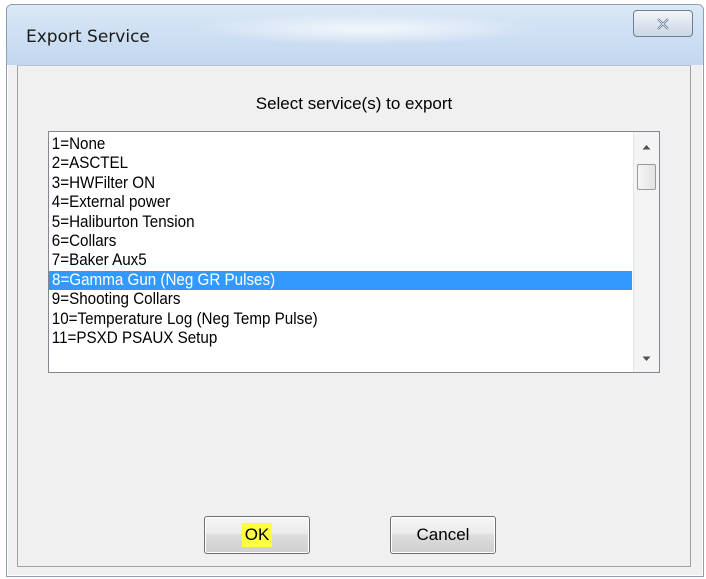 The width and height of the screenshot is (706, 579). What do you see at coordinates (367, 29) in the screenshot?
I see `title-bar-glare` at bounding box center [367, 29].